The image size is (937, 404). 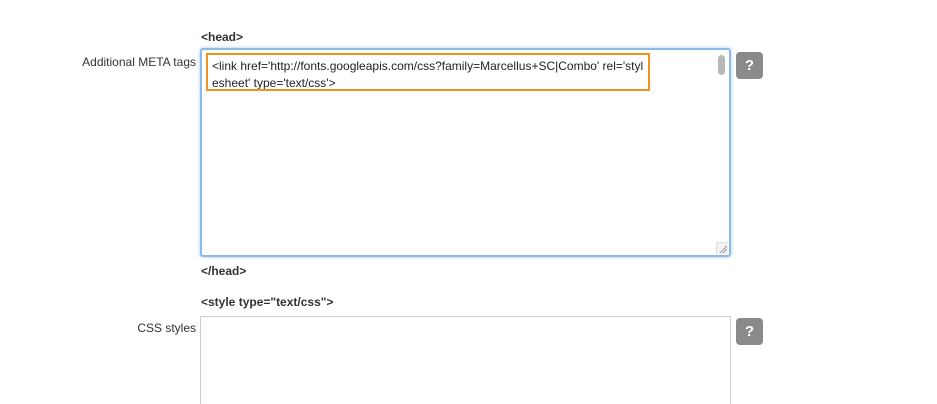 I want to click on resize-handle-icon, so click(x=722, y=248).